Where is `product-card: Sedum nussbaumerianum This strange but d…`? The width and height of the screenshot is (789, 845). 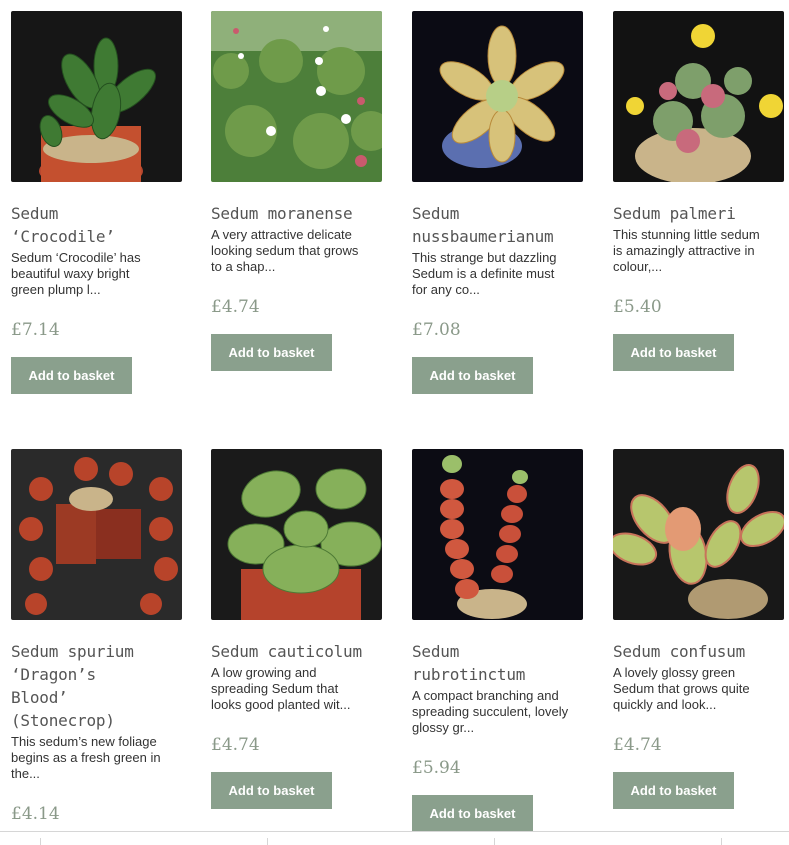 product-card: Sedum nussbaumerianum This strange but d… is located at coordinates (498, 202).